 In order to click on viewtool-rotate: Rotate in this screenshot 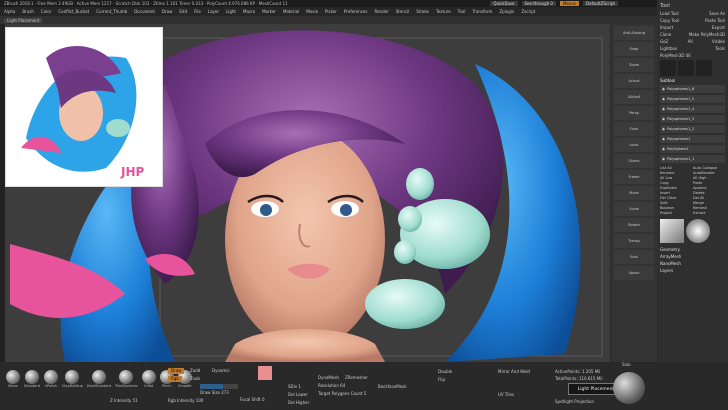, I will do `click(634, 225)`.